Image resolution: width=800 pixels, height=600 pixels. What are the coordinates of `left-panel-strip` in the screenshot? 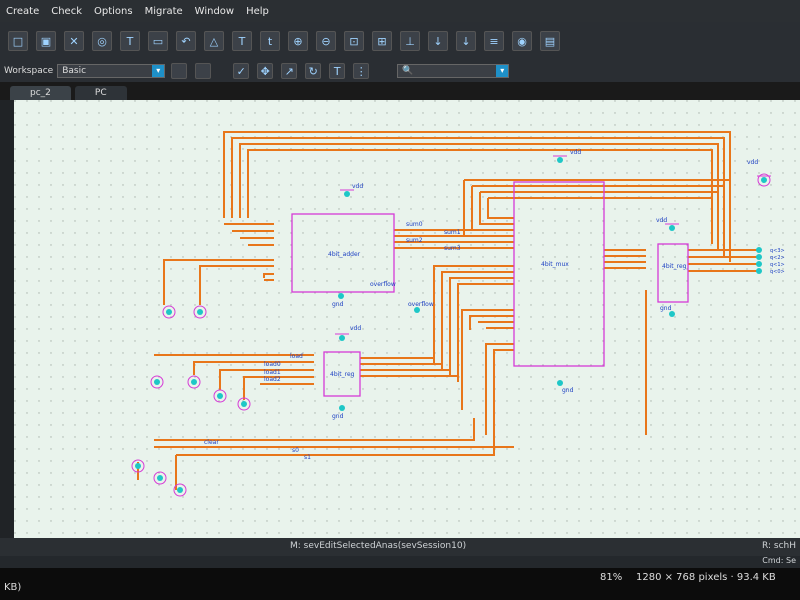 It's located at (7, 320).